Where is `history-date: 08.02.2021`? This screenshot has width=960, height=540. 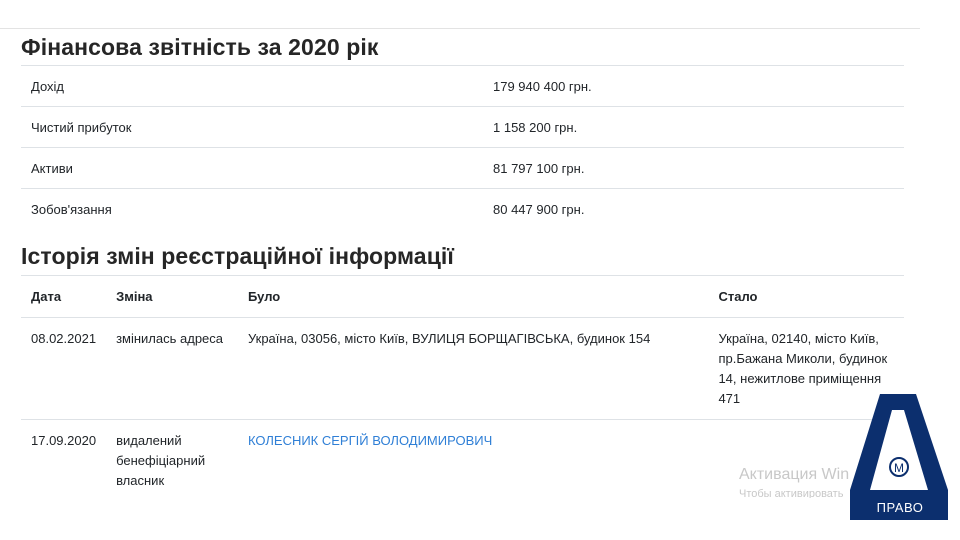 history-date: 08.02.2021 is located at coordinates (64, 338).